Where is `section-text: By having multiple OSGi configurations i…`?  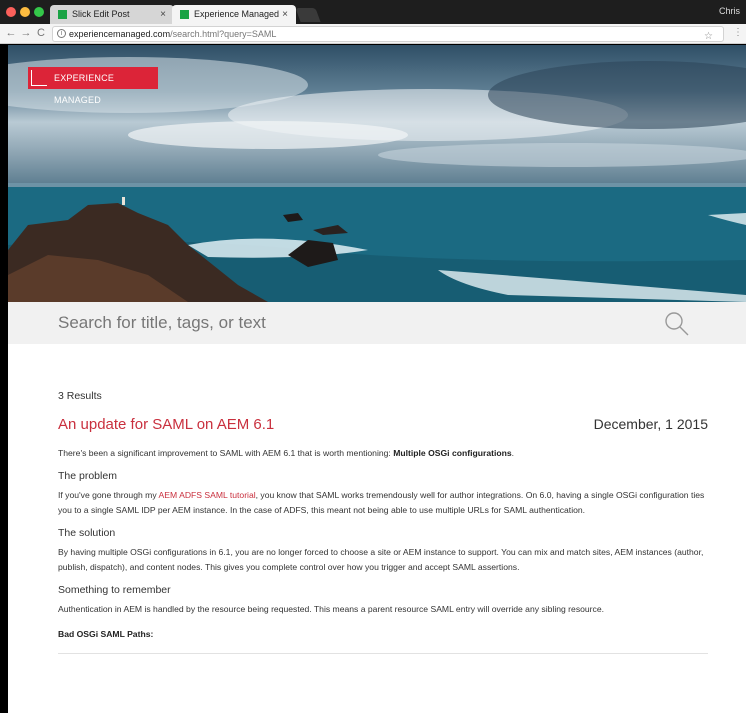 section-text: By having multiple OSGi configurations i… is located at coordinates (381, 559).